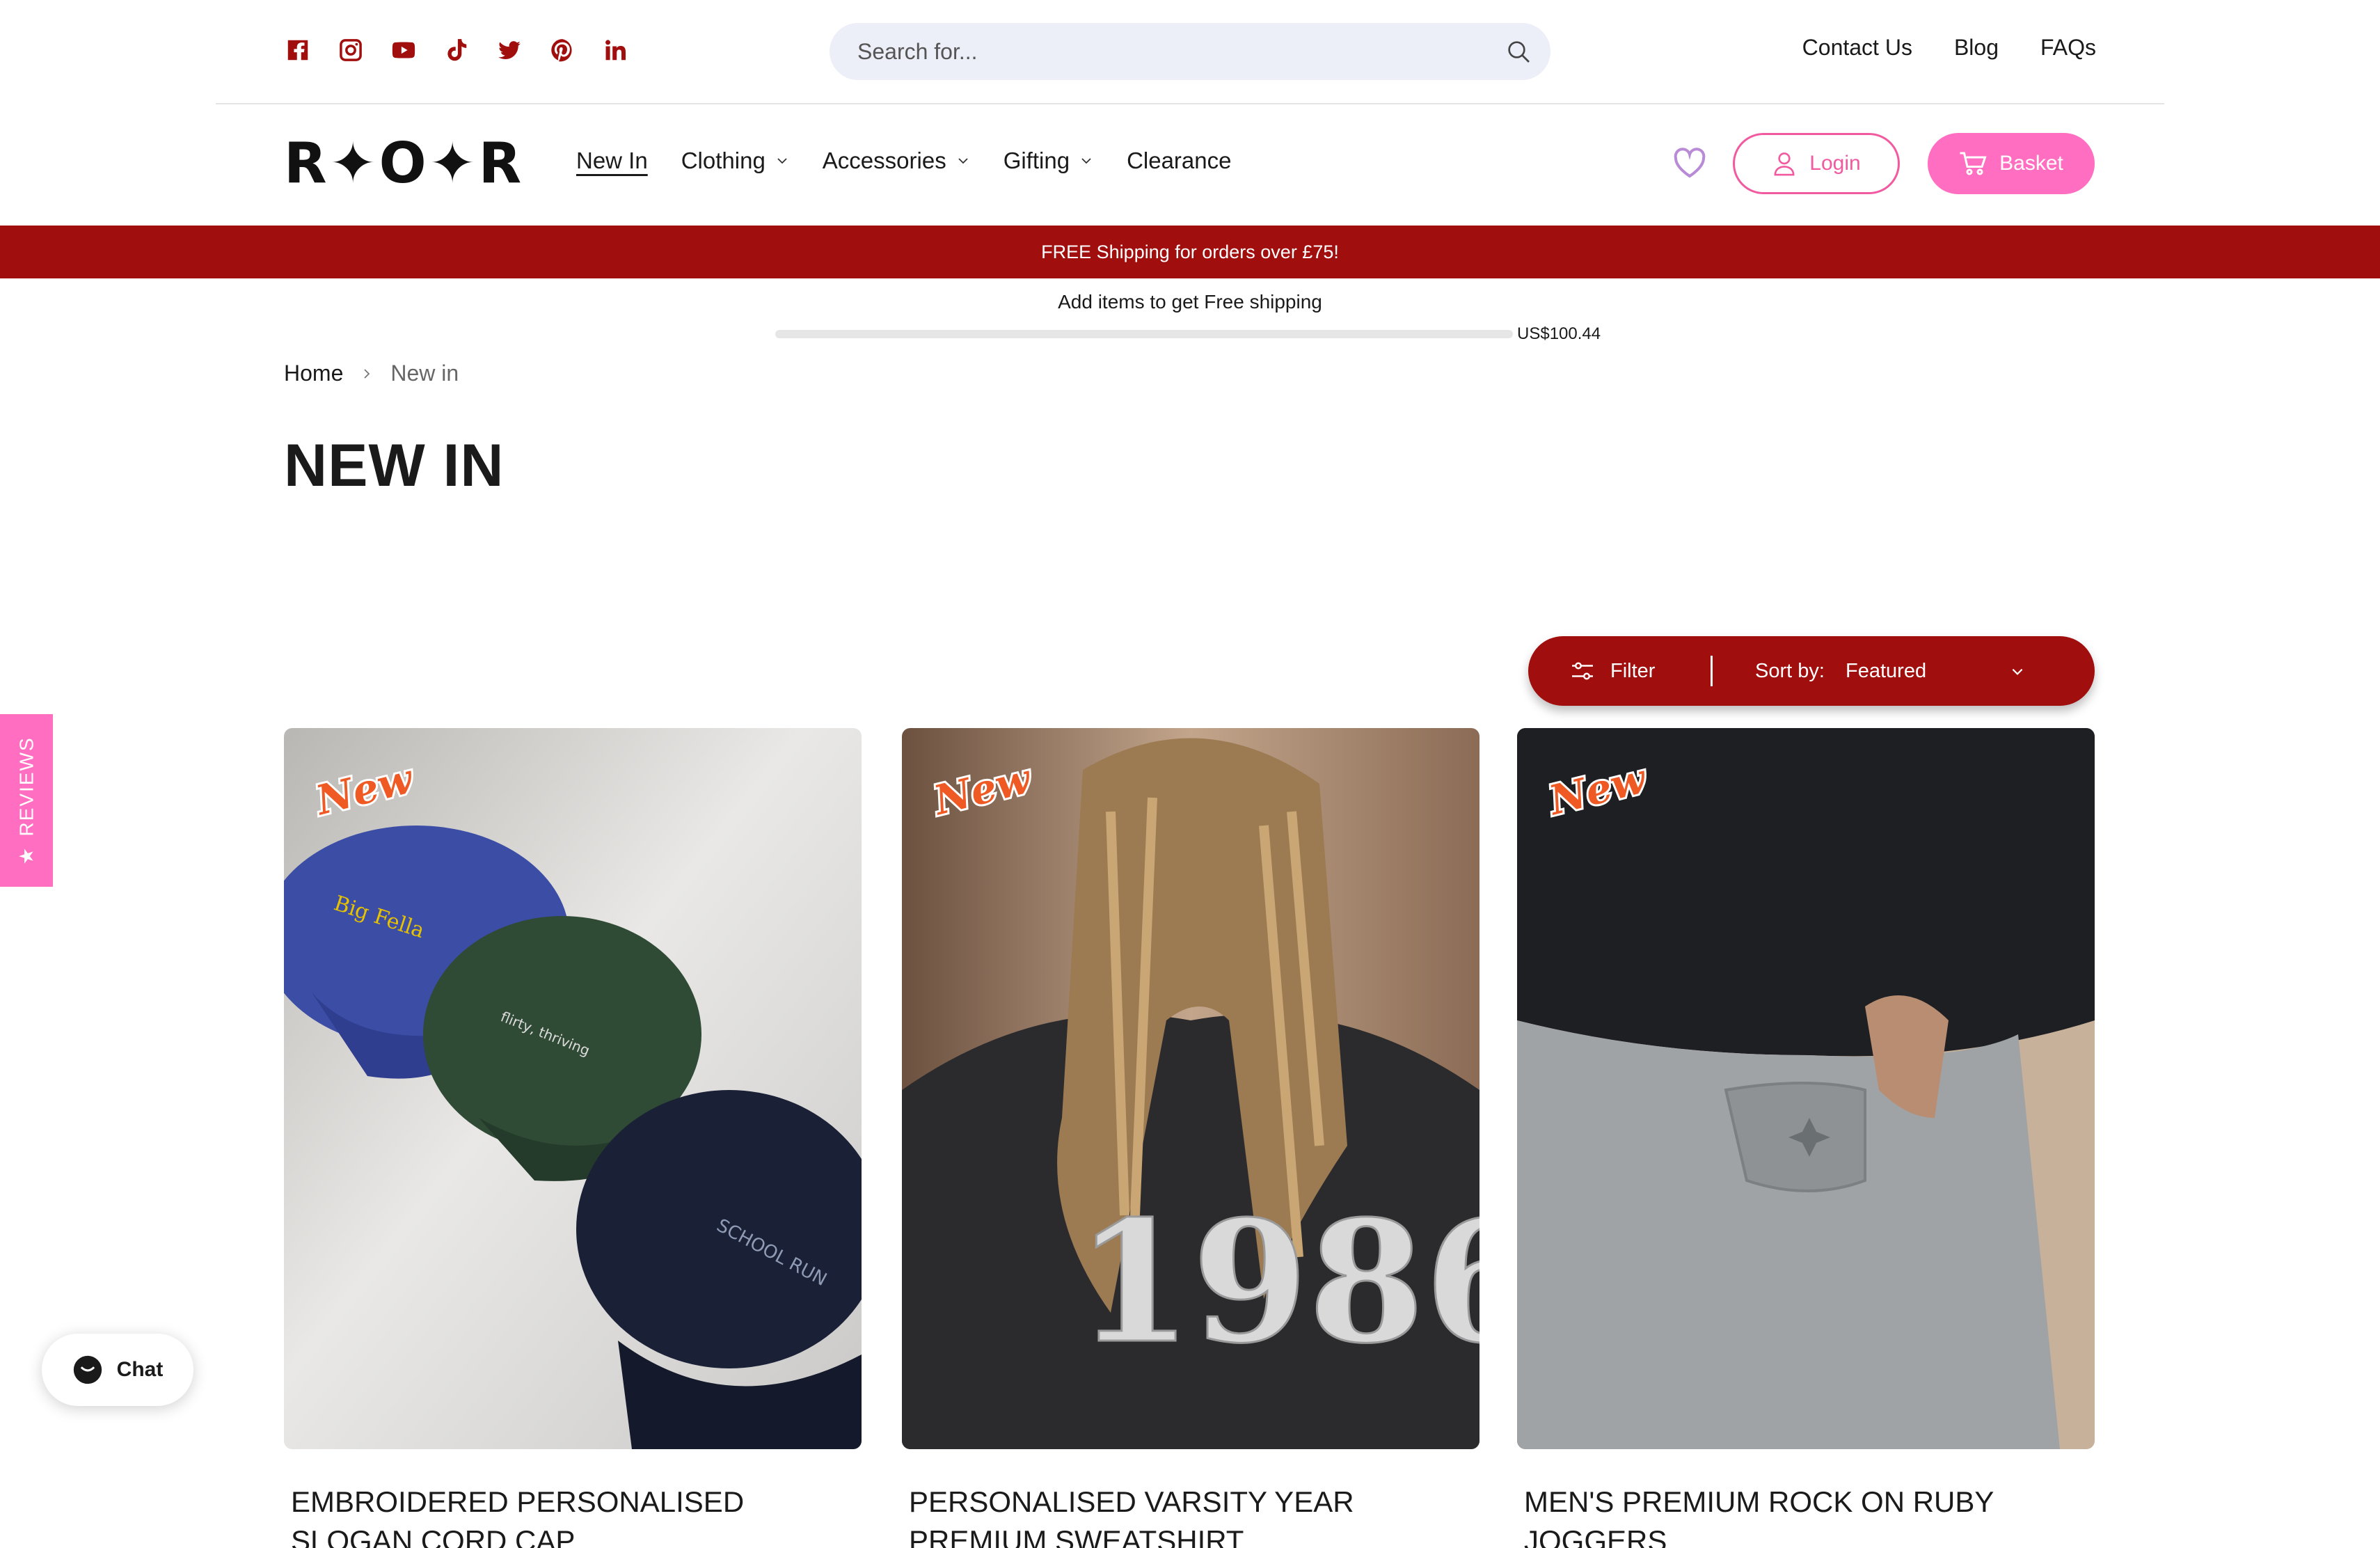  Describe the element at coordinates (1190, 302) in the screenshot. I see `free-shipping-message: Add items to get Free shipping` at that location.